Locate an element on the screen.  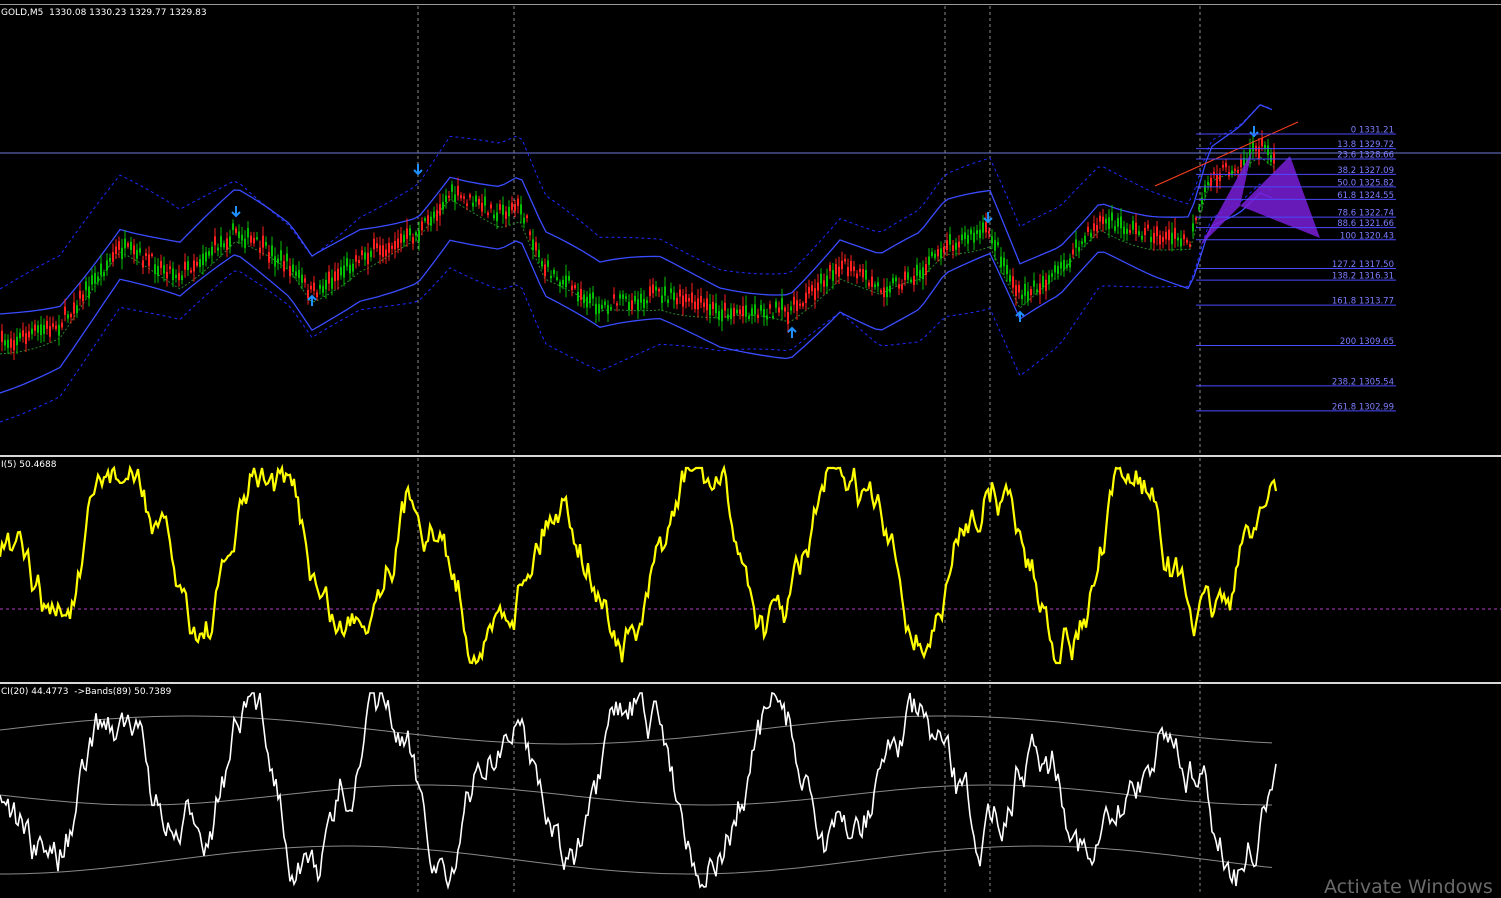
cci-upper-band is located at coordinates (636, 730).